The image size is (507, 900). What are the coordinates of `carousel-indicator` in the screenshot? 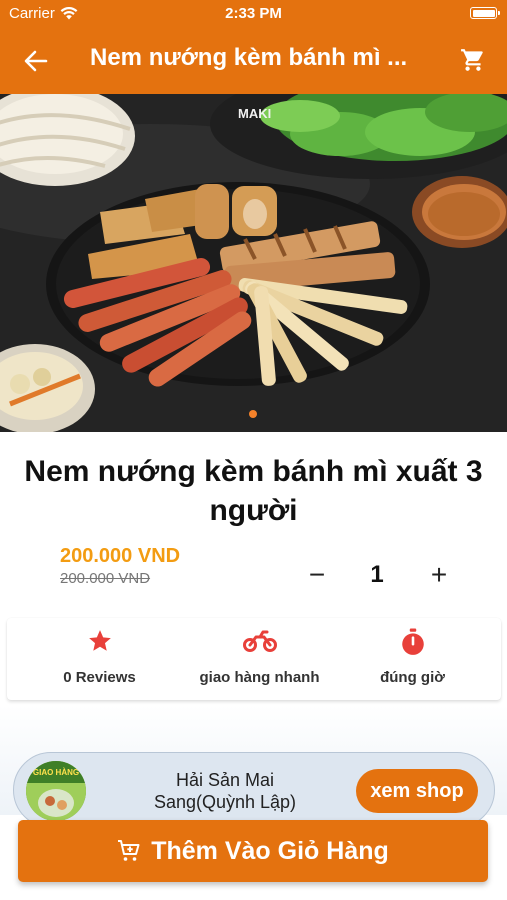 It's located at (253, 414).